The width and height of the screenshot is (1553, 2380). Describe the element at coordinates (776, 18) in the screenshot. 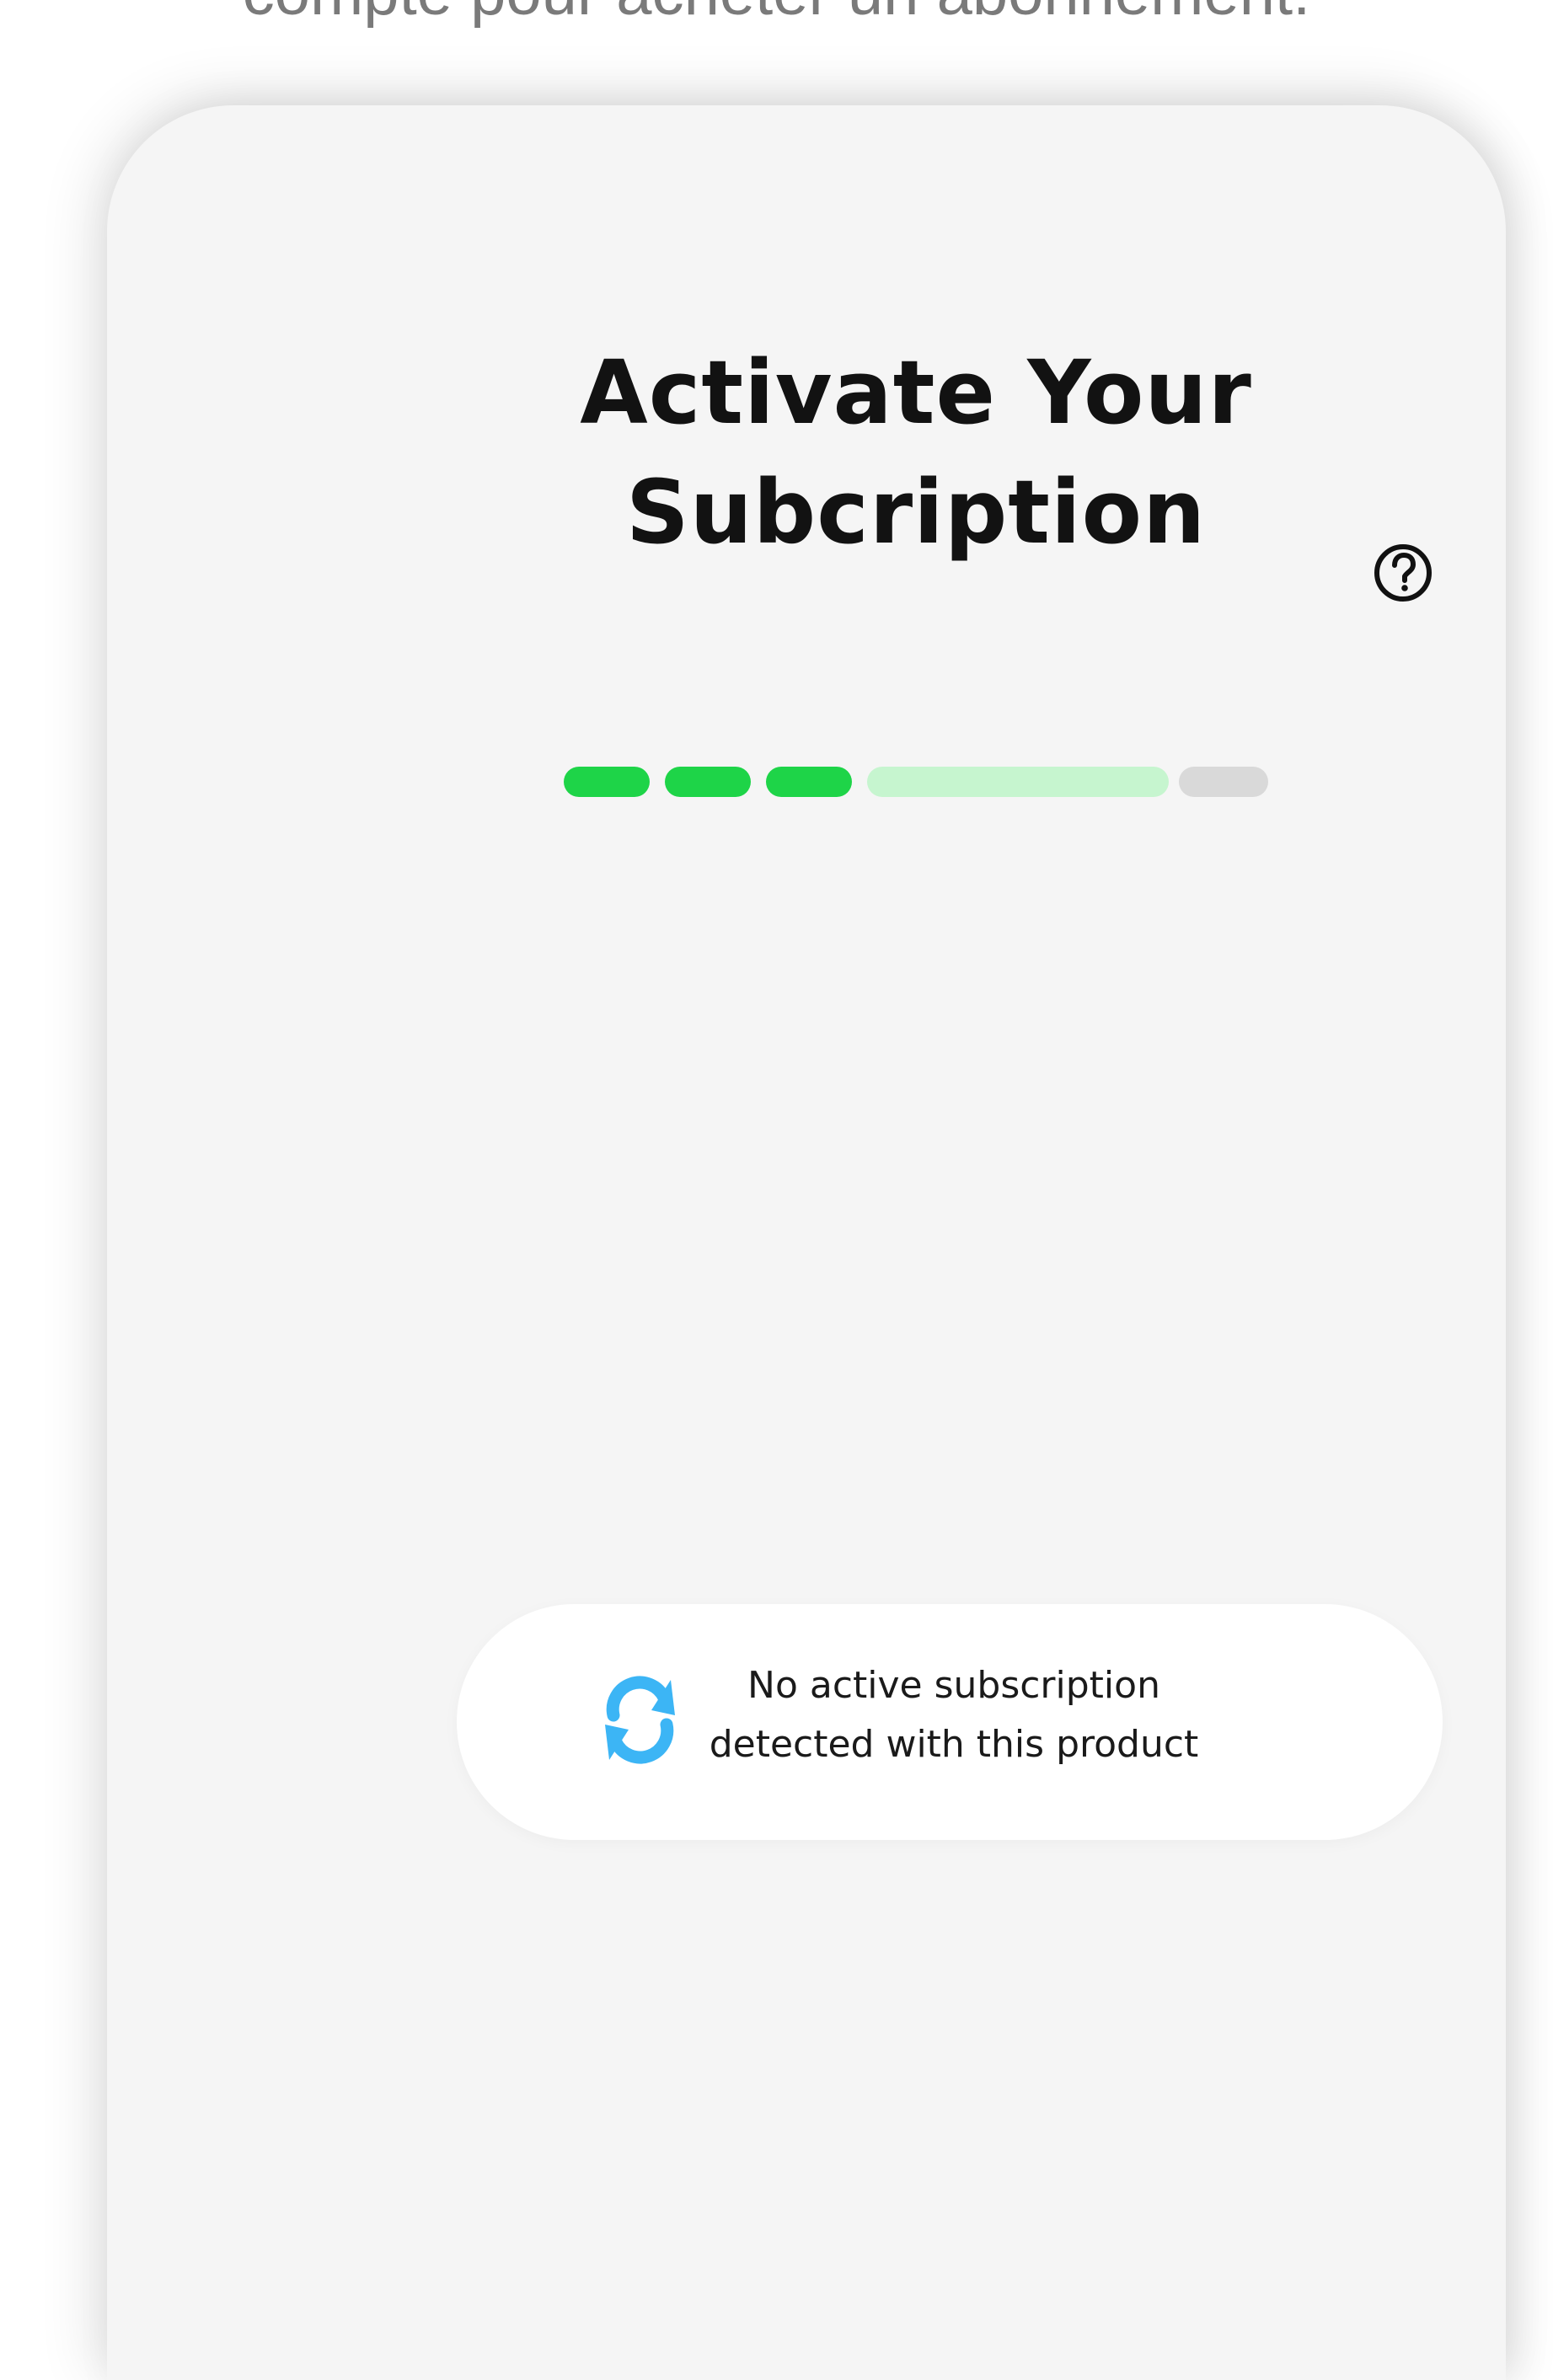

I see `background-caption: compte pour acheter un abonnement.` at that location.